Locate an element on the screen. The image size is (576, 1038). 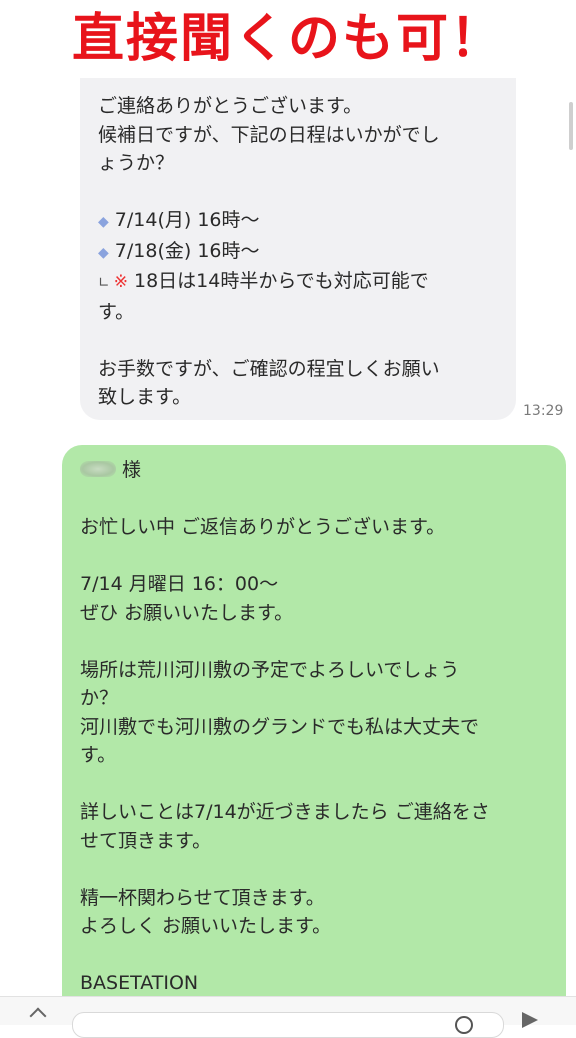
send-icon is located at coordinates (530, 1020).